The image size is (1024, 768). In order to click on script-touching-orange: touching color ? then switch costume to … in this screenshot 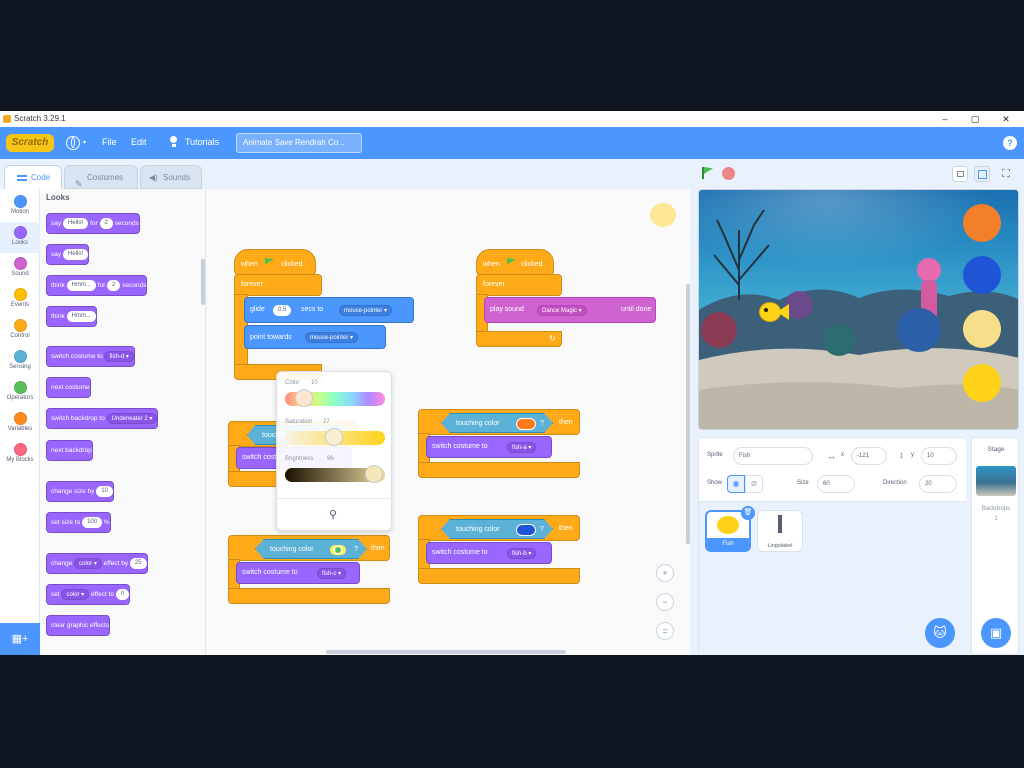, I will do `click(499, 445)`.